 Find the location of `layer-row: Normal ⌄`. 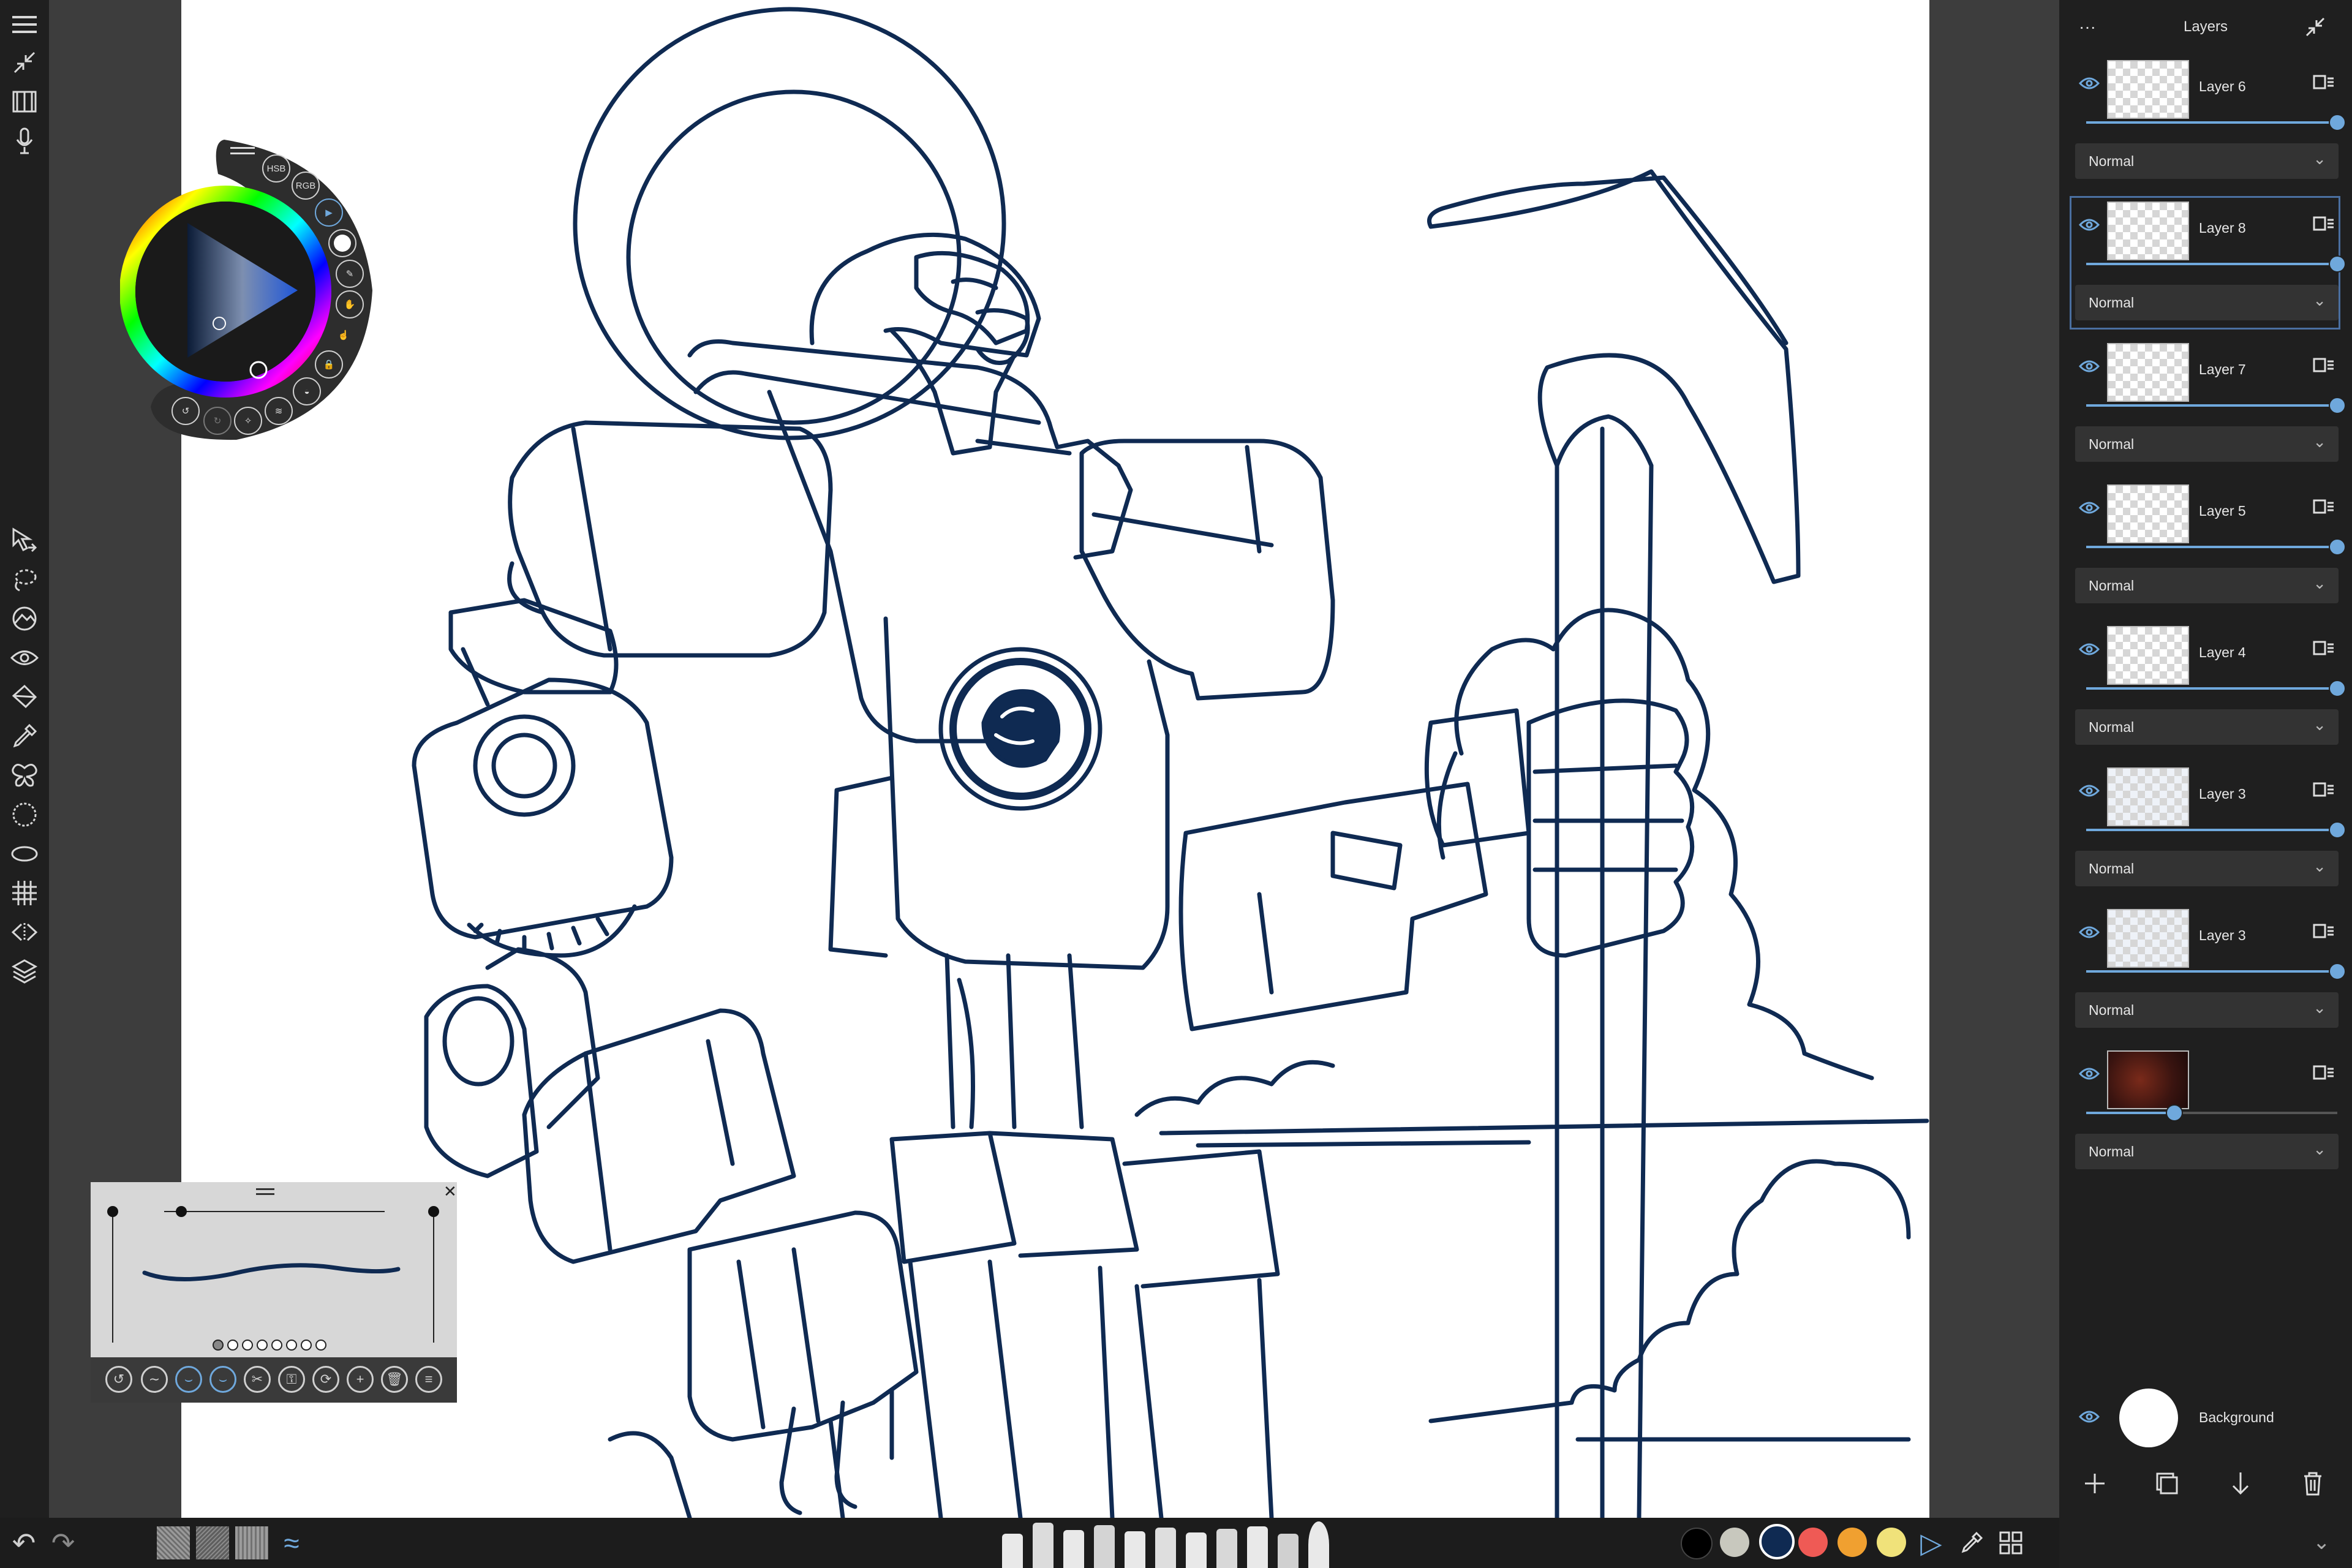

layer-row: Normal ⌄ is located at coordinates (2205, 1112).